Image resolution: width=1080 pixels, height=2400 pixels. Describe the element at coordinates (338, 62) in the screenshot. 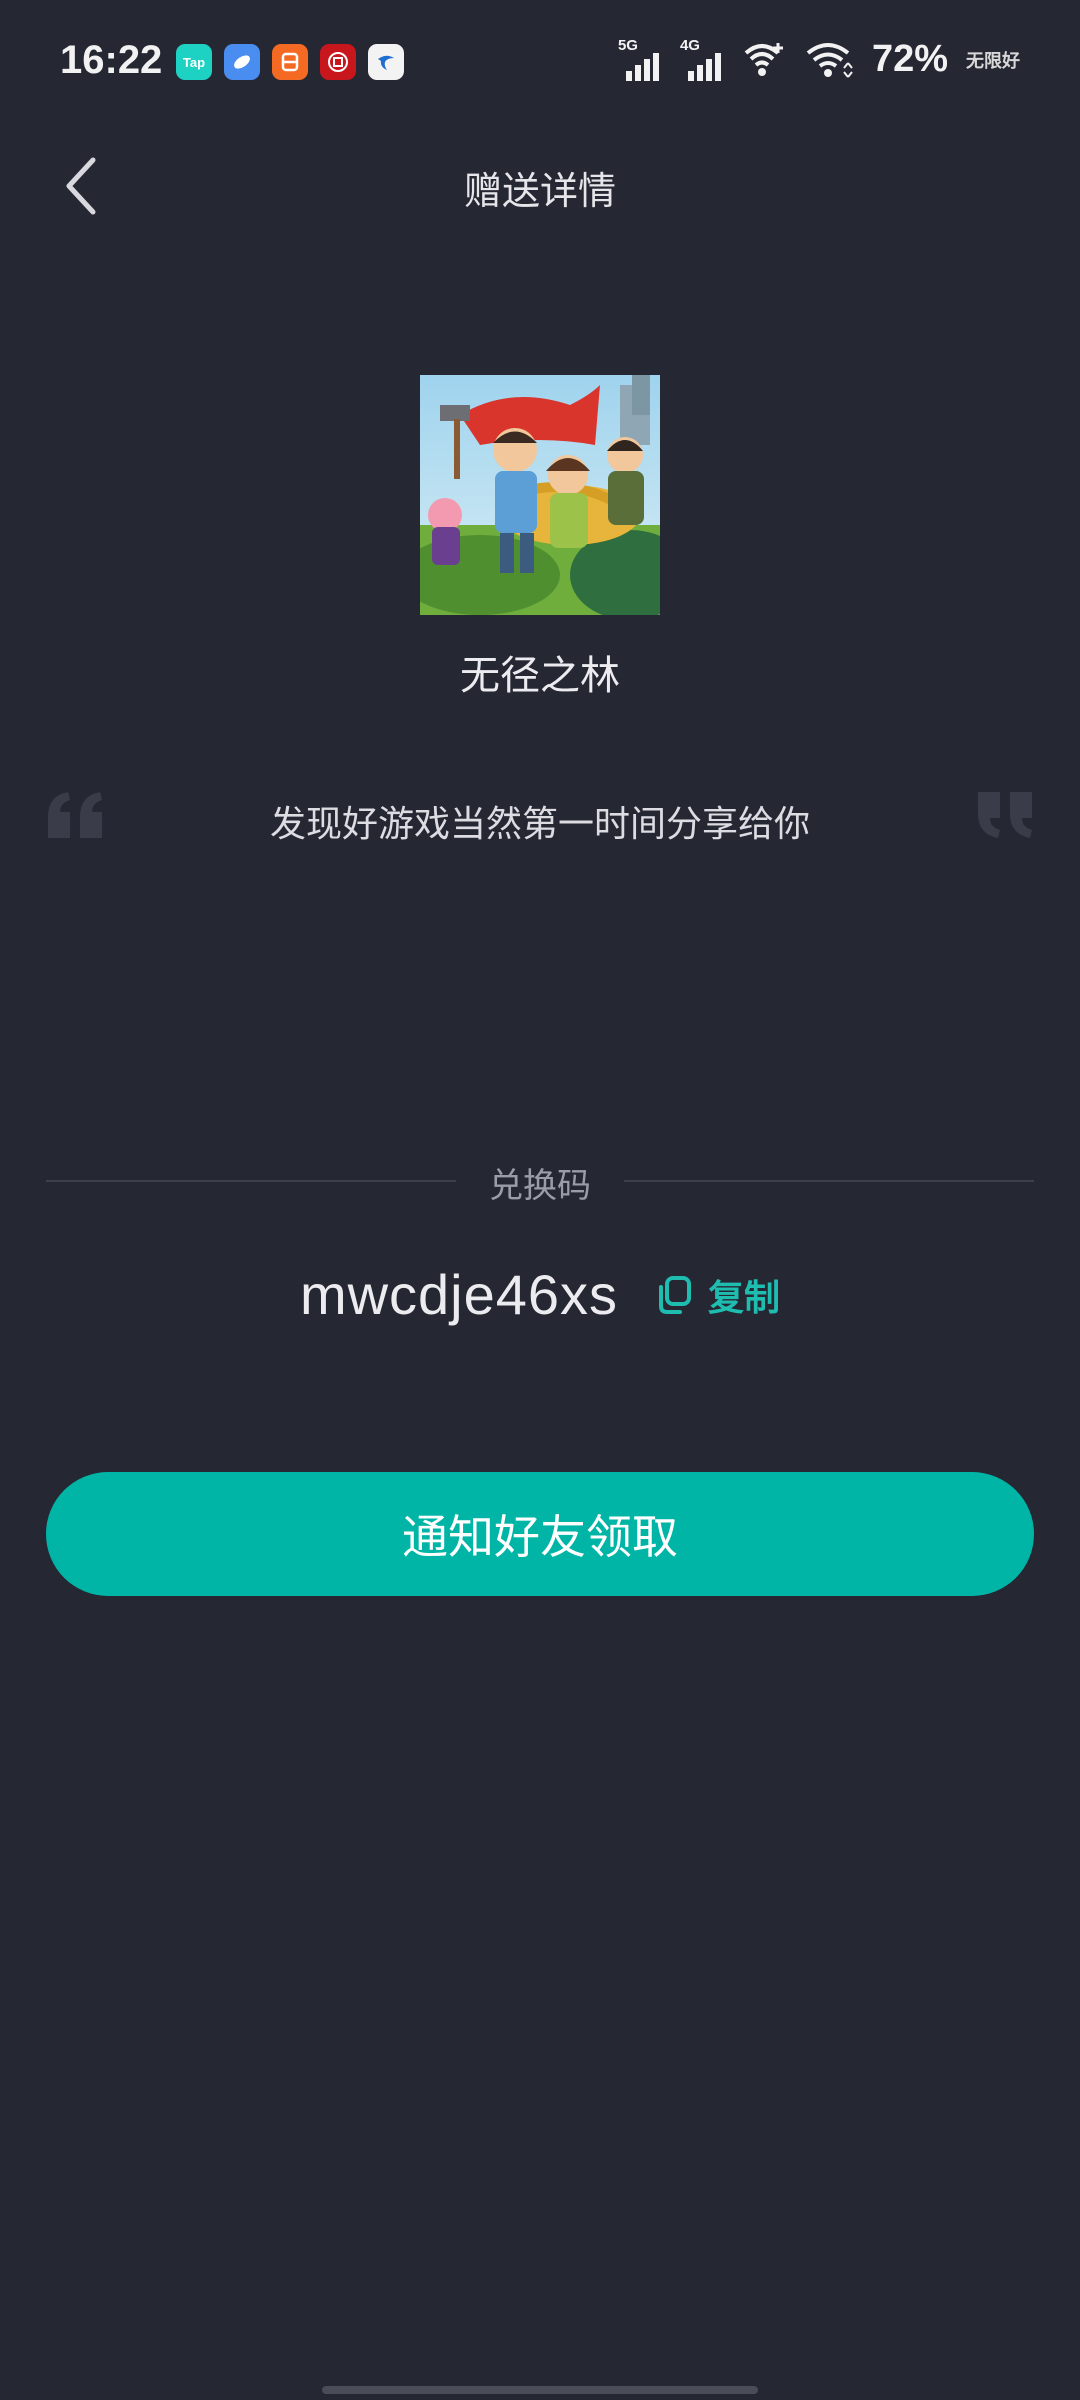

I see `bank-icon` at that location.